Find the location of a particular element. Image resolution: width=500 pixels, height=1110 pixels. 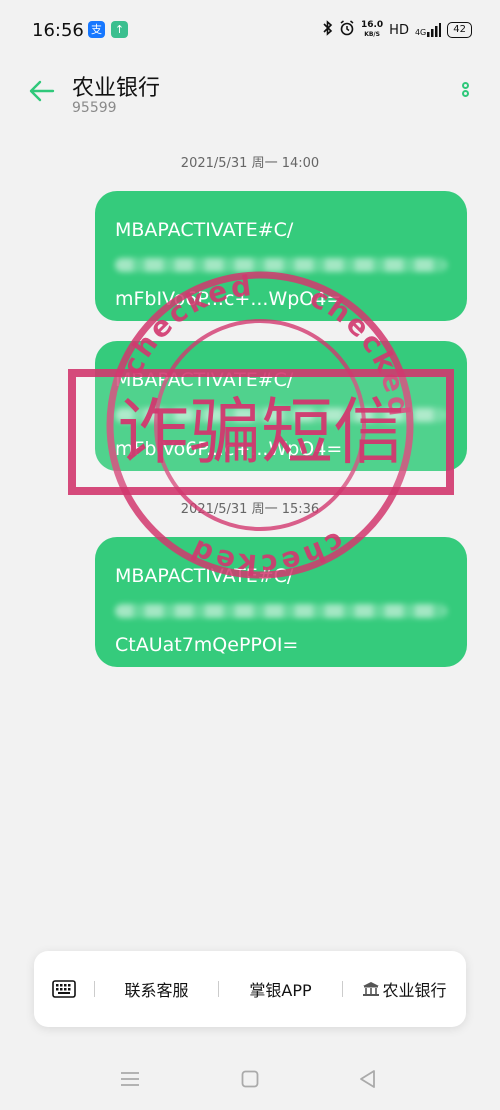

app-update-icon: ↑ is located at coordinates (119, 29).